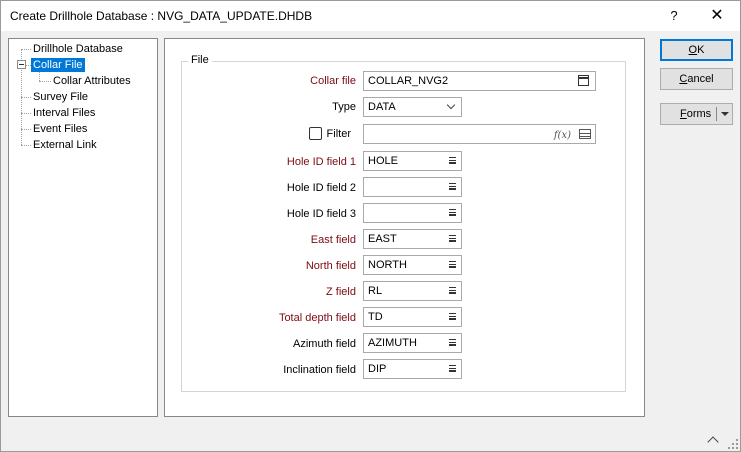  I want to click on table-icon, so click(585, 134).